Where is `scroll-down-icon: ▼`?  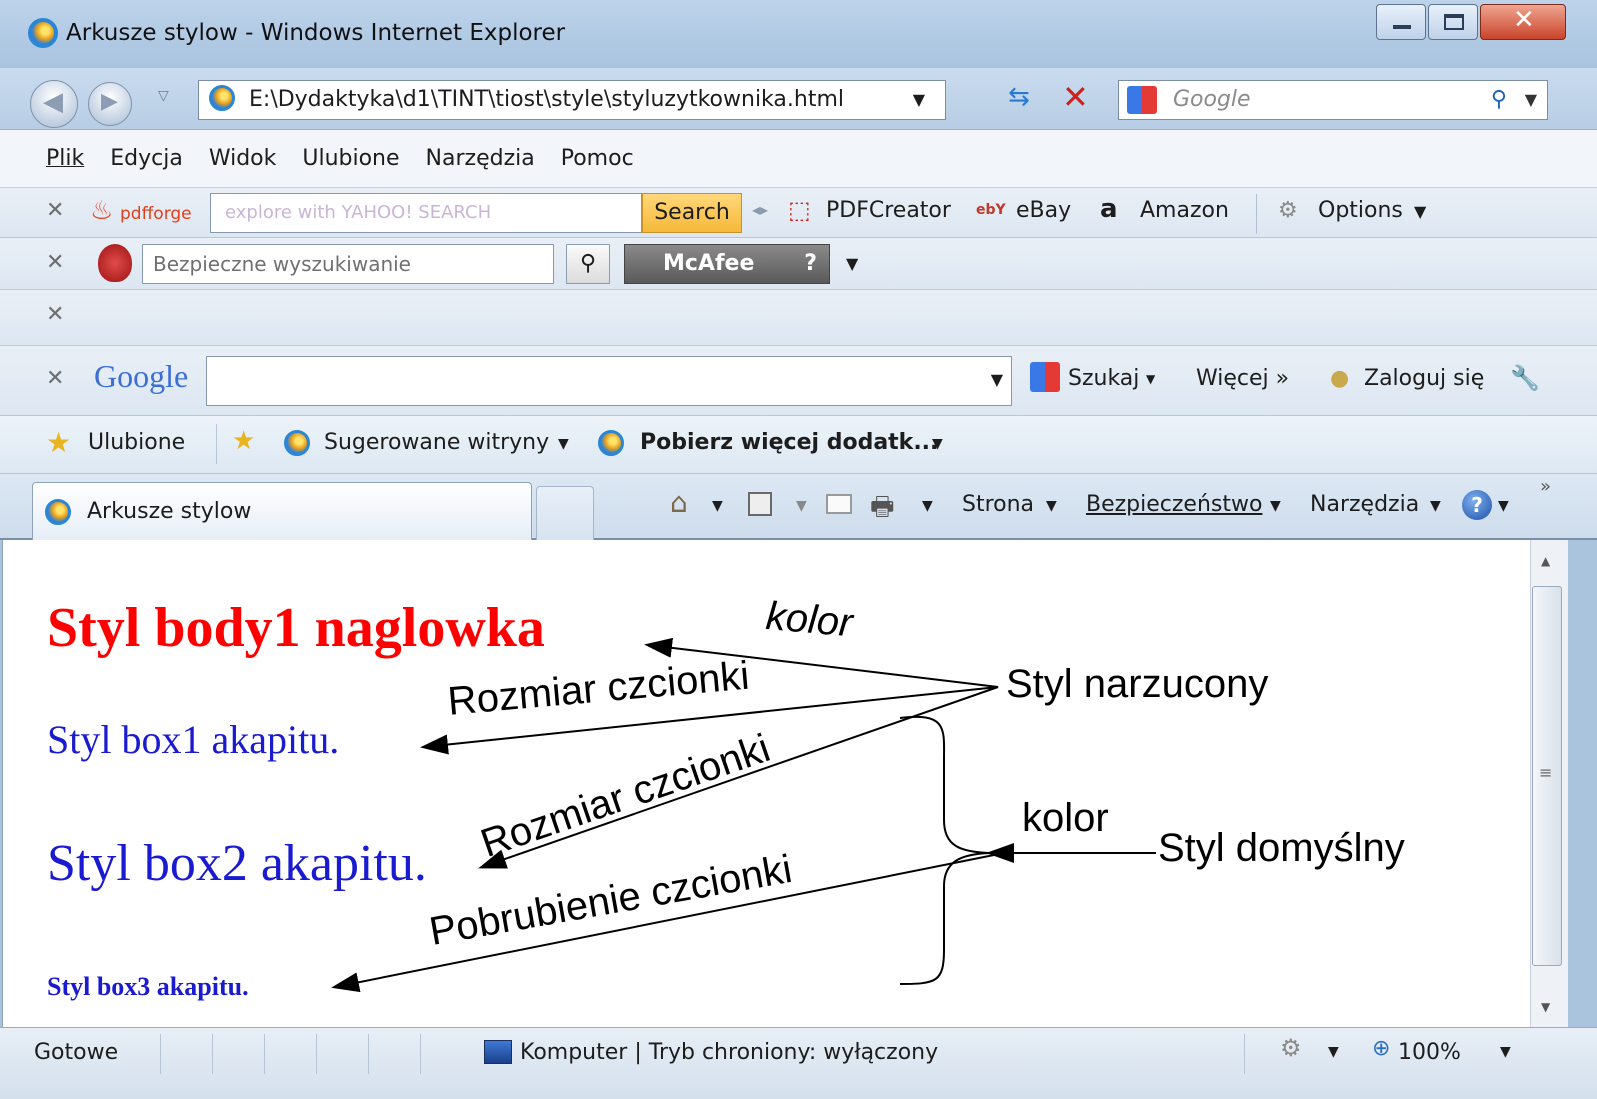 scroll-down-icon: ▼ is located at coordinates (1545, 1007).